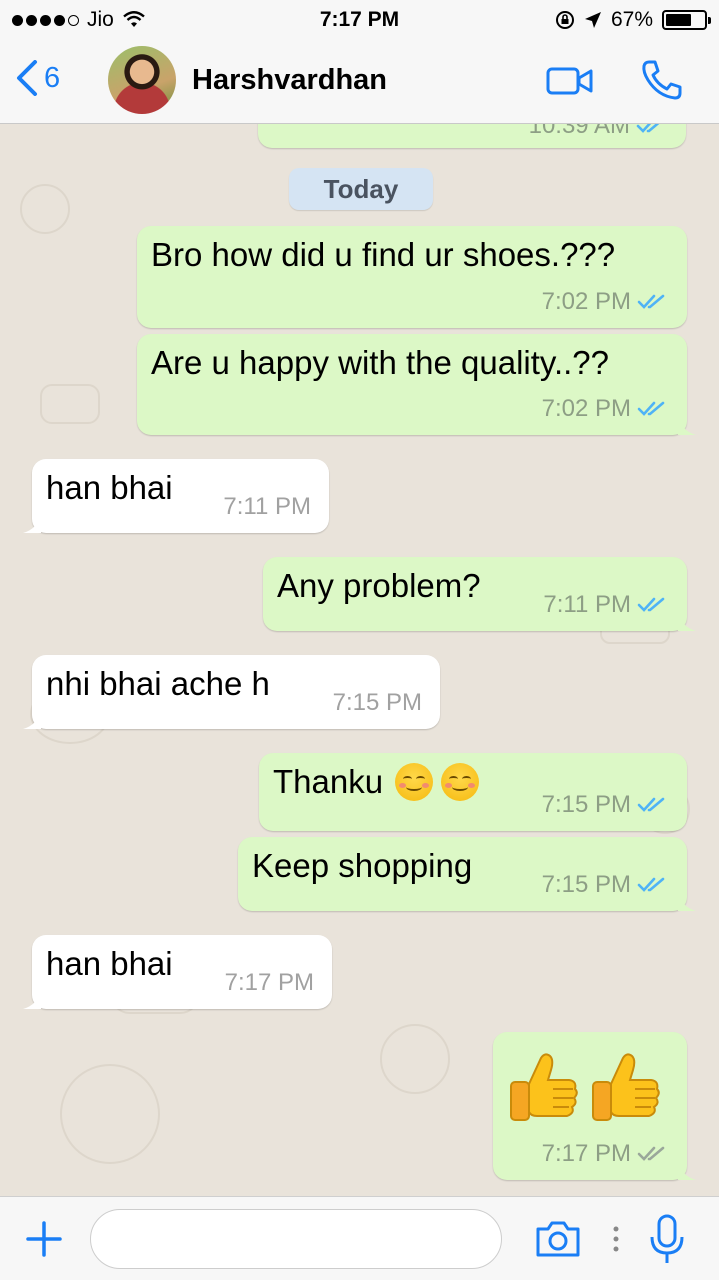 Image resolution: width=719 pixels, height=1280 pixels. I want to click on message-bubble-incoming: han bhai 7:11 PM, so click(176, 496).